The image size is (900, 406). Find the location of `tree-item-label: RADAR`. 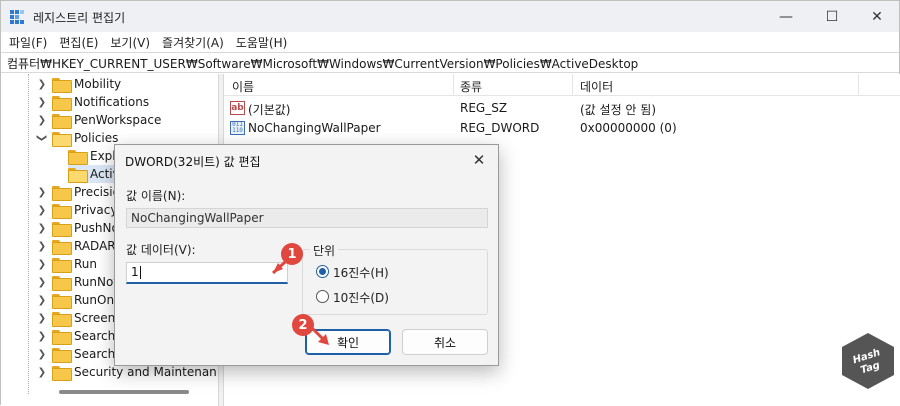

tree-item-label: RADAR is located at coordinates (95, 246).